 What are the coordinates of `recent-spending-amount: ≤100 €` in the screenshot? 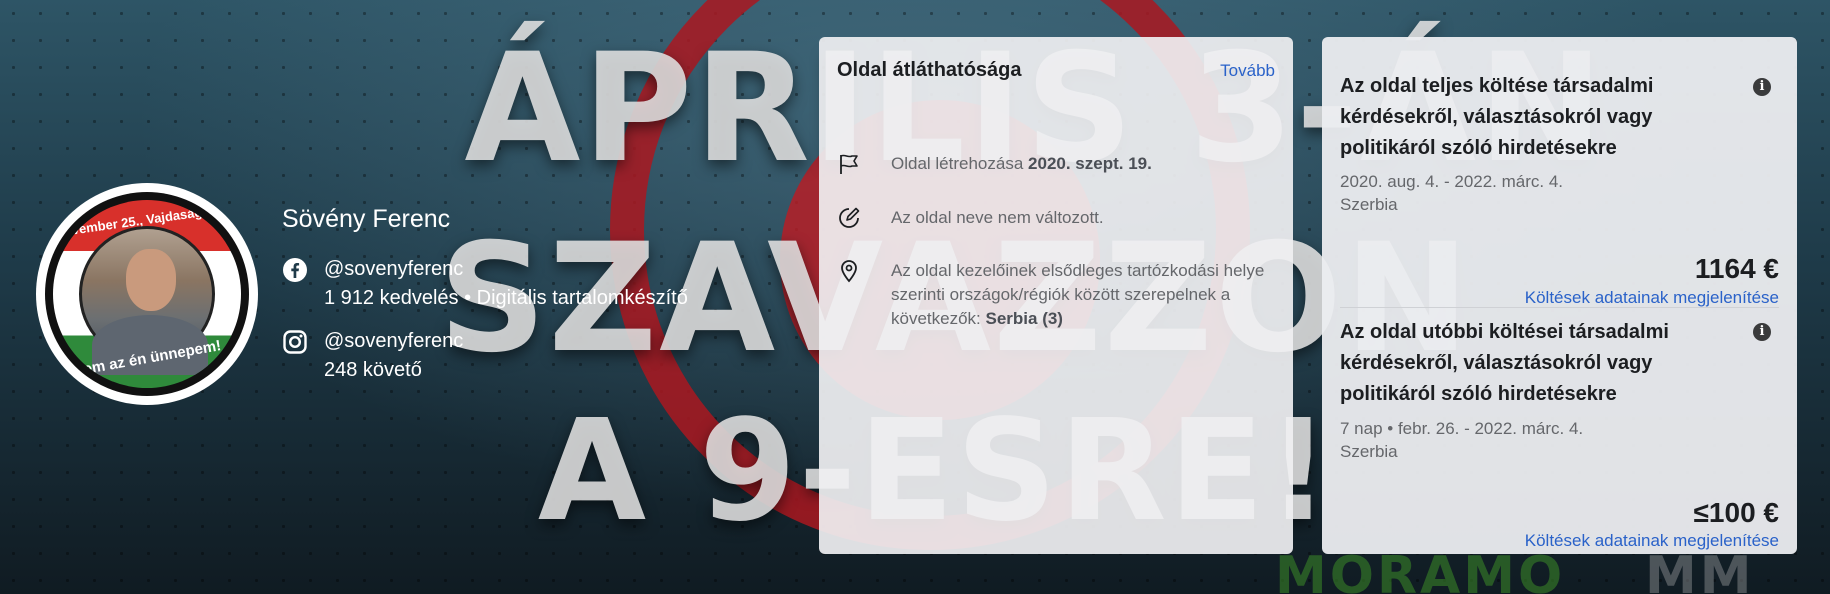 It's located at (1736, 512).